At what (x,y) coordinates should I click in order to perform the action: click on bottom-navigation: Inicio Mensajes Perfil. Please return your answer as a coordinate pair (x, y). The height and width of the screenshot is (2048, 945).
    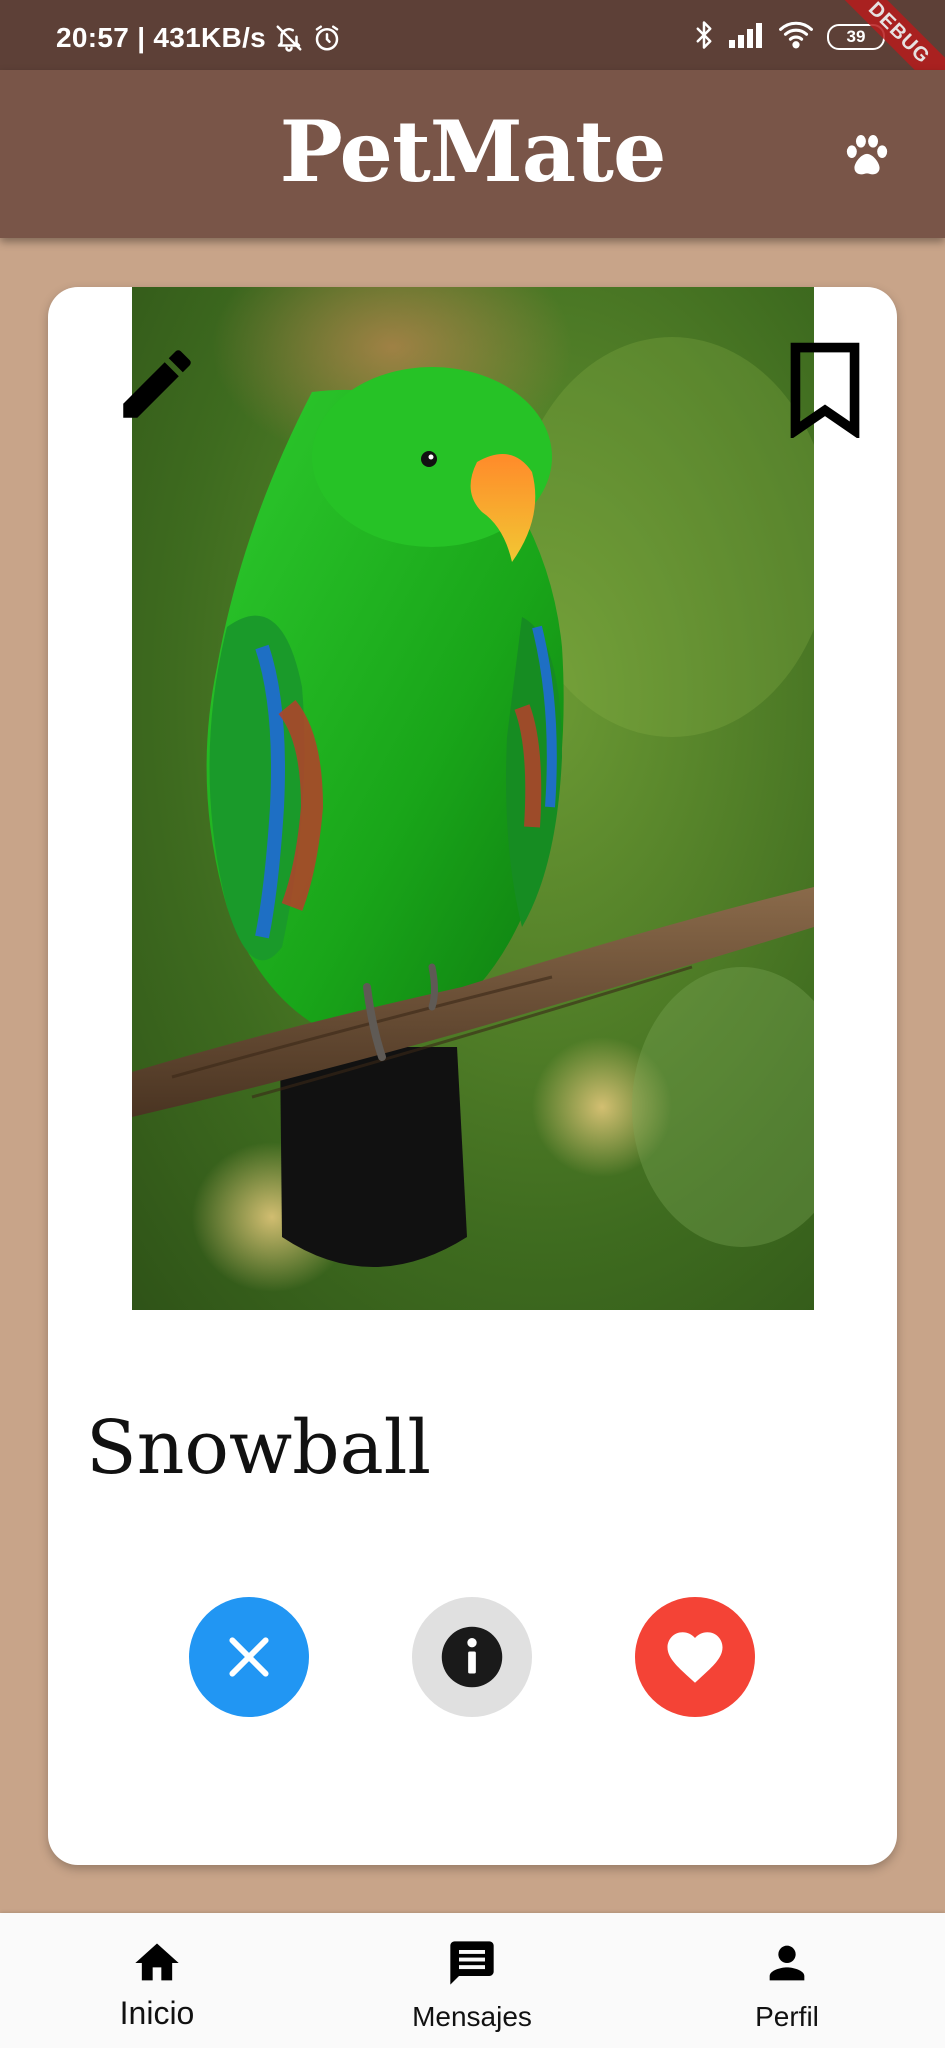
    Looking at the image, I should click on (472, 1980).